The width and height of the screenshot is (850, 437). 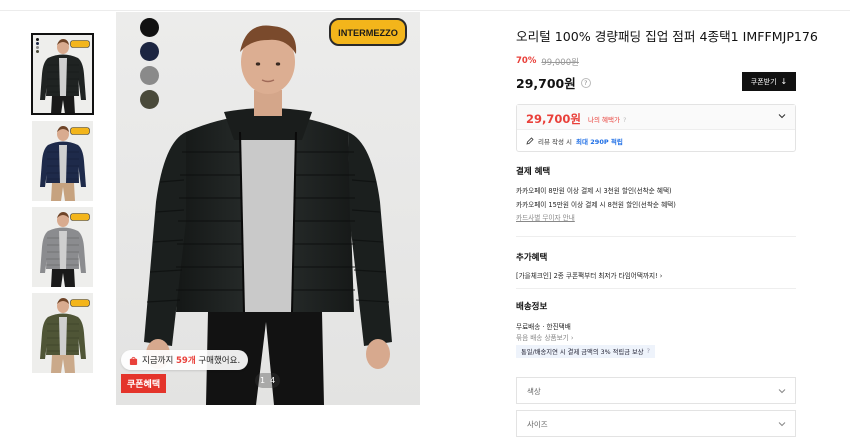 I want to click on benefit-label: 나의 혜택가?, so click(x=607, y=119).